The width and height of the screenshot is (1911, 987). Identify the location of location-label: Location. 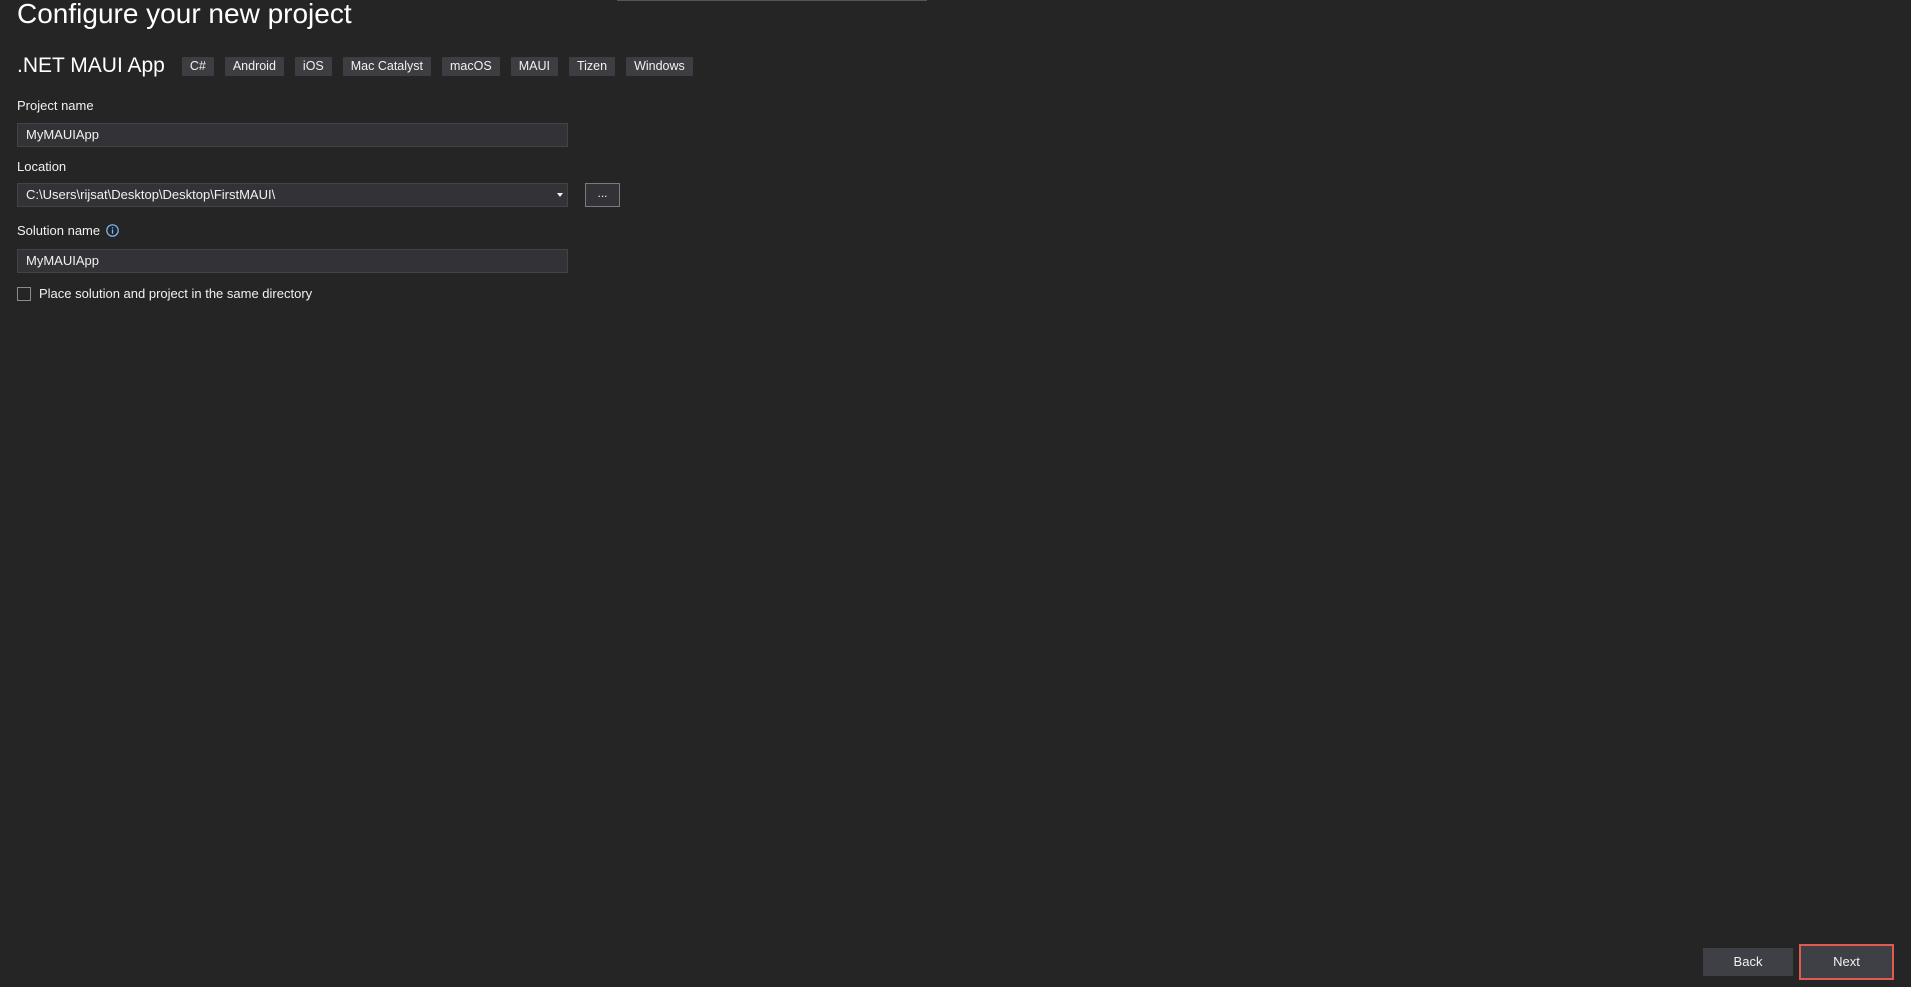
(42, 166).